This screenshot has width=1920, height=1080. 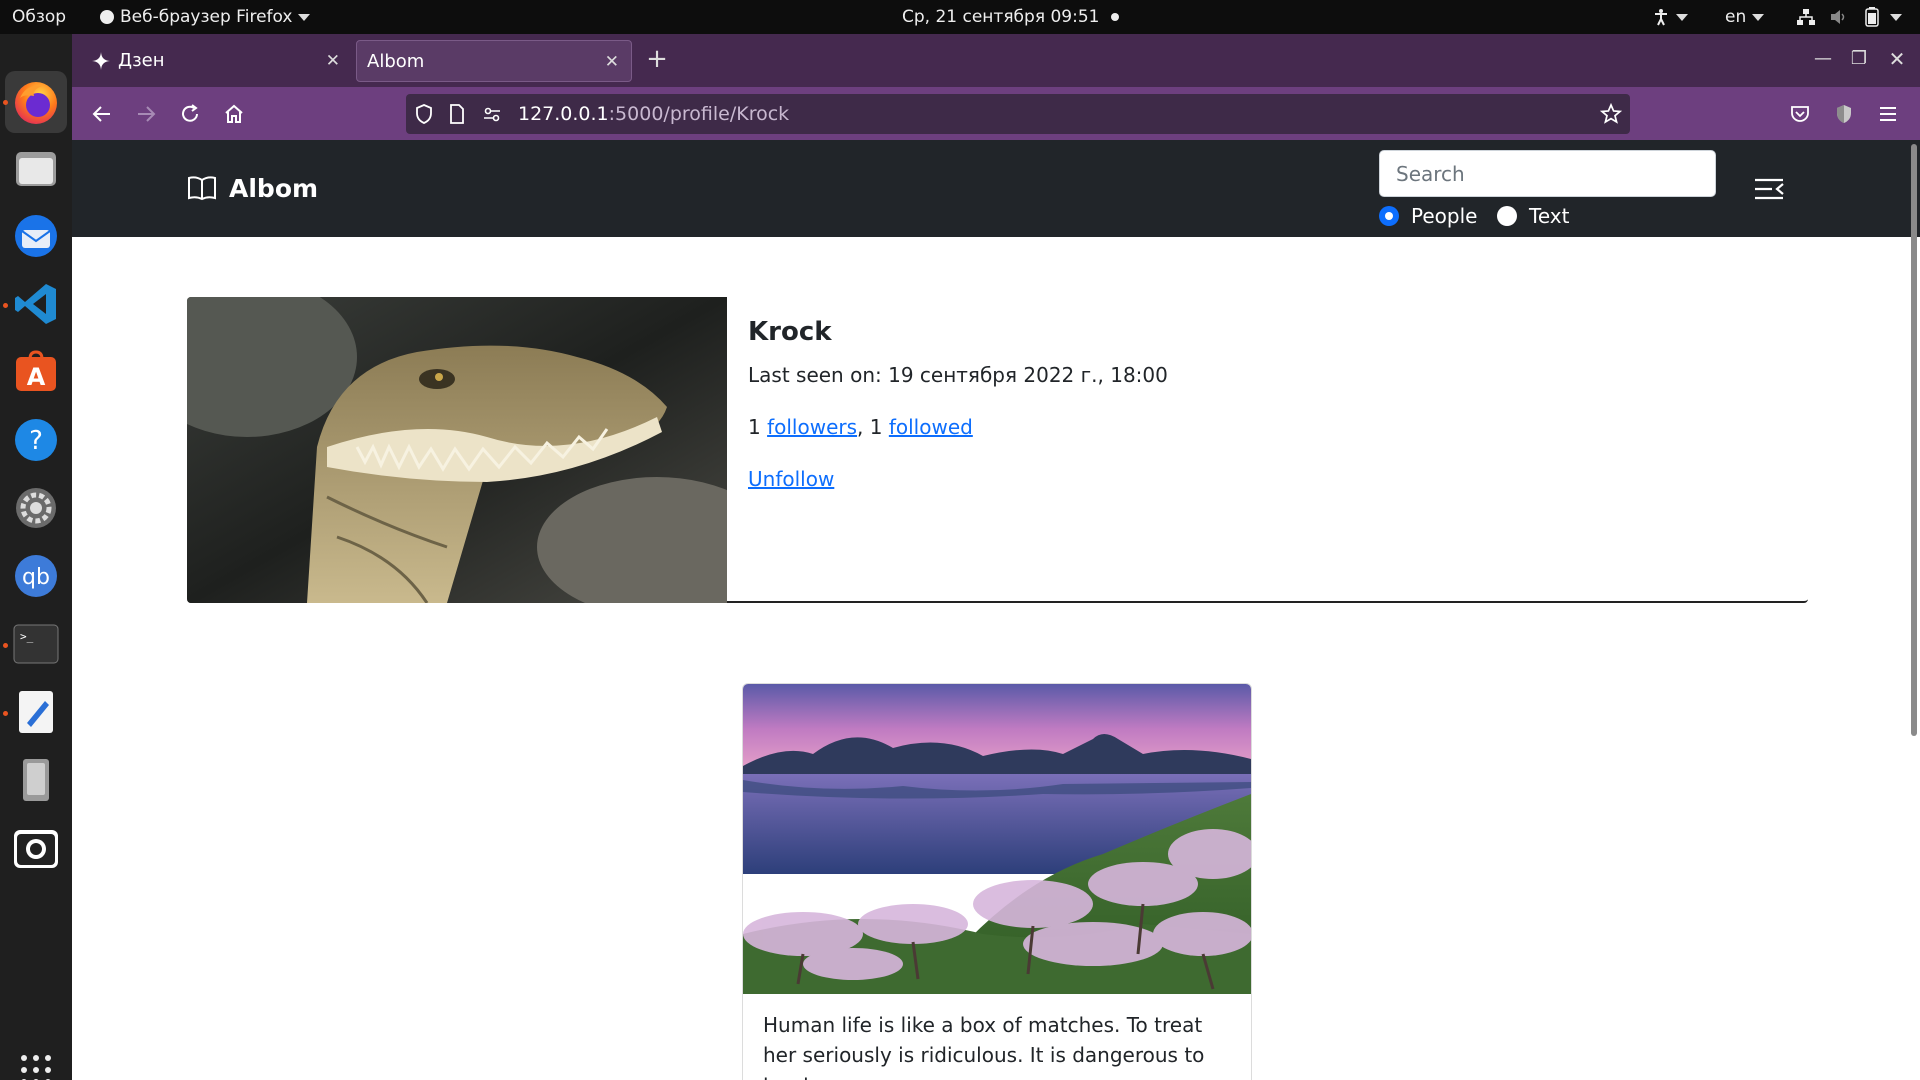 I want to click on language-label: en, so click(x=1736, y=17).